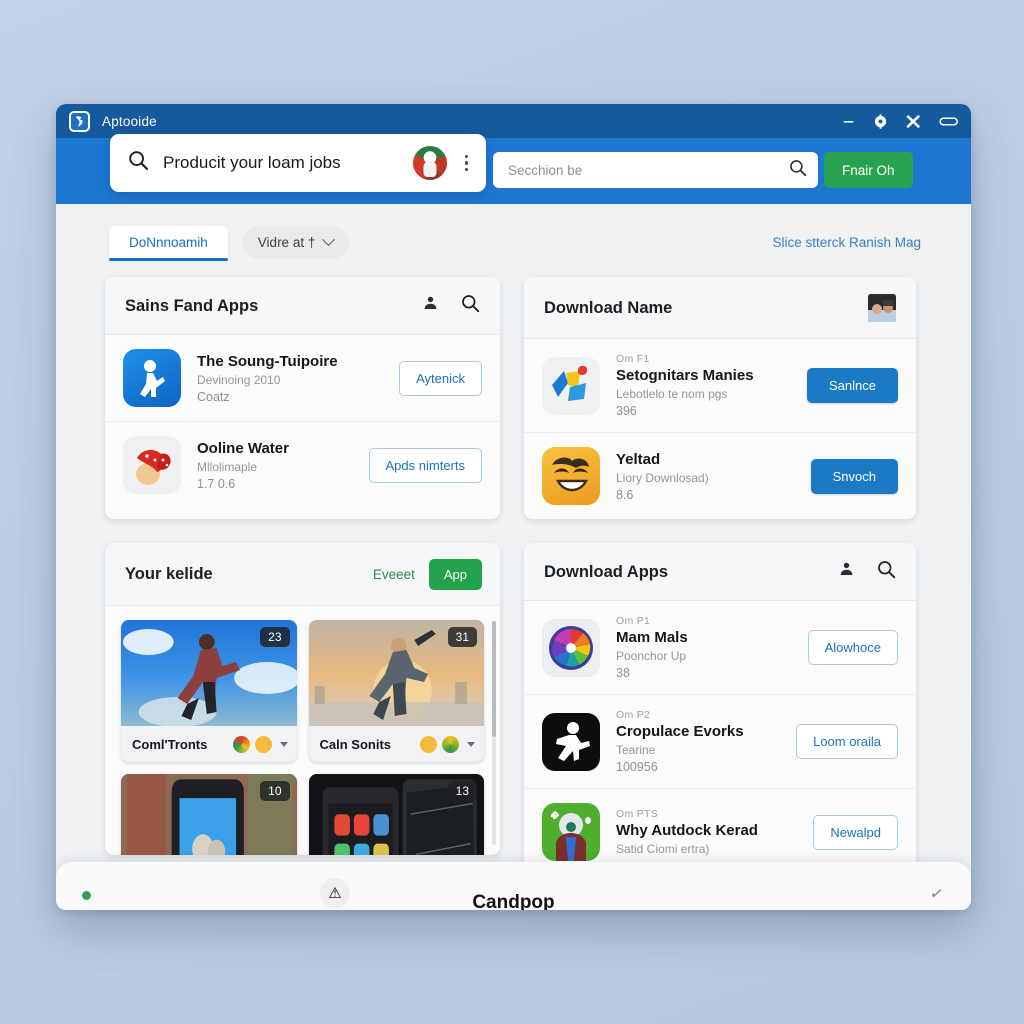 This screenshot has height=1024, width=1024. What do you see at coordinates (949, 121) in the screenshot?
I see `maximize-button` at bounding box center [949, 121].